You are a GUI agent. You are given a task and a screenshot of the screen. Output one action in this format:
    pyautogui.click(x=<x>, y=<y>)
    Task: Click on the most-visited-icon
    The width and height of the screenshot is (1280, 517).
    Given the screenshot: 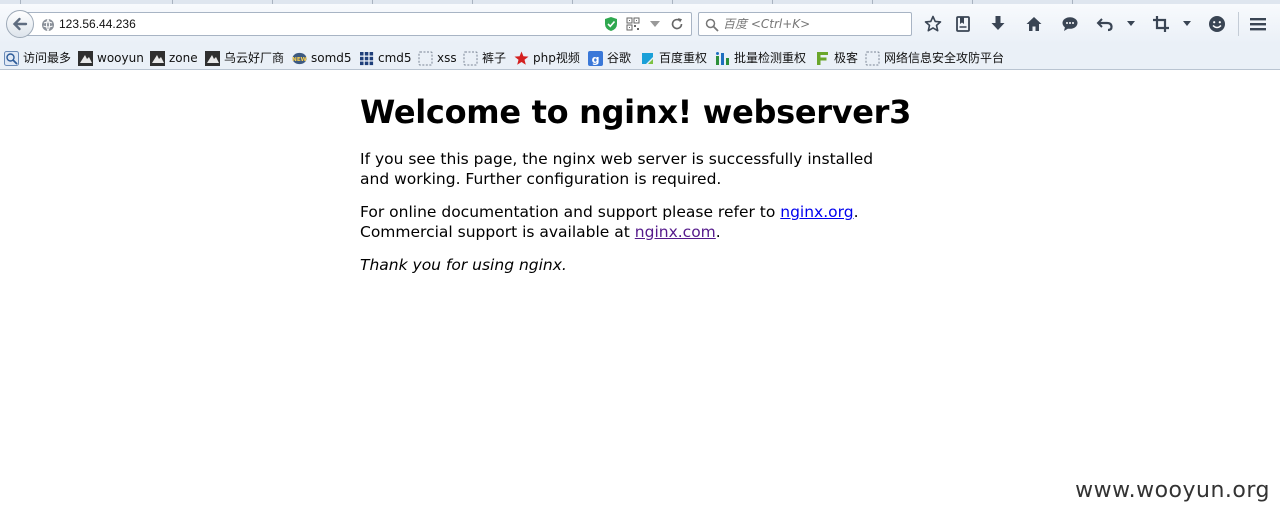 What is the action you would take?
    pyautogui.click(x=11, y=58)
    